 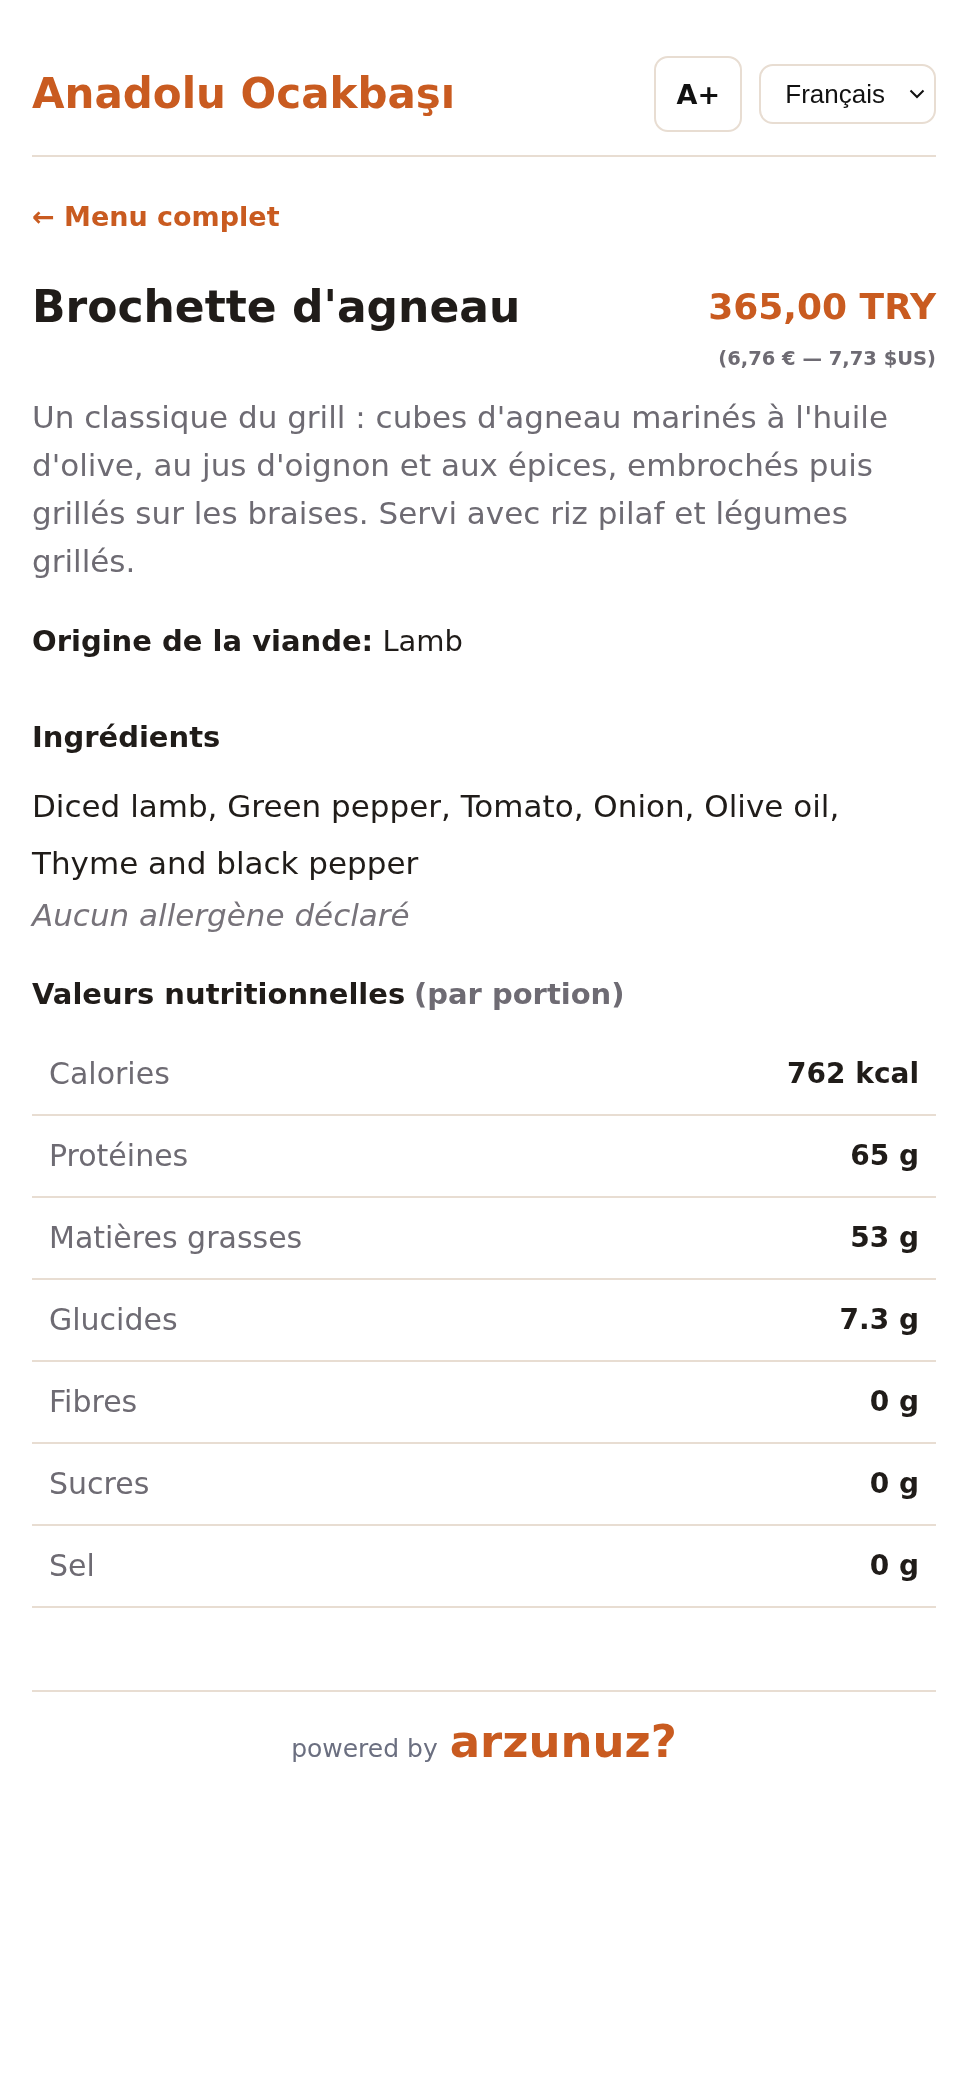 I want to click on powered-by-text: powered by, so click(x=364, y=1748).